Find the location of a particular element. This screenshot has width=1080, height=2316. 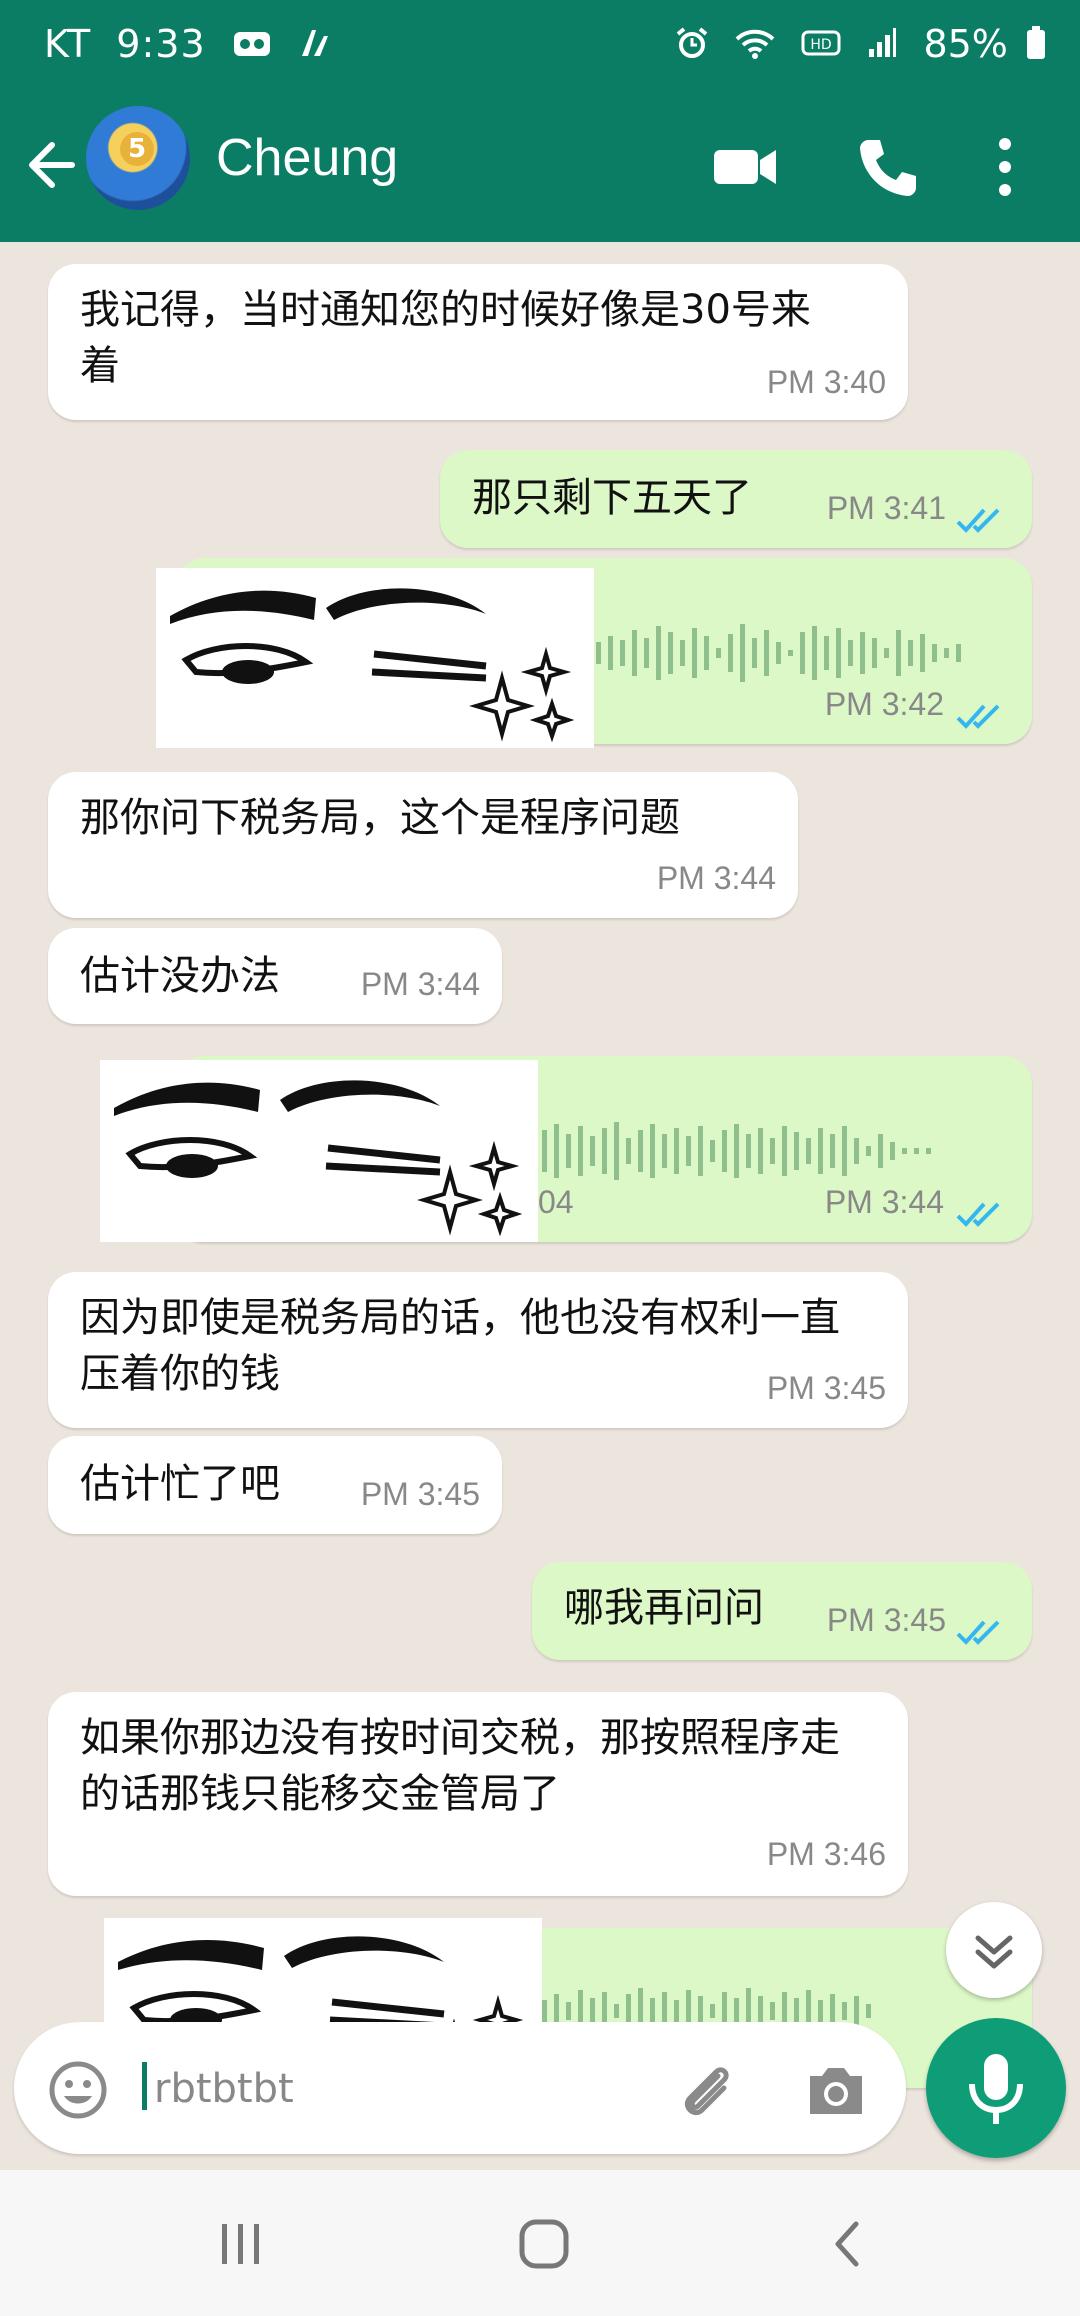

message-bubble-incoming: 估计没办法 PM 3:44 is located at coordinates (275, 976).